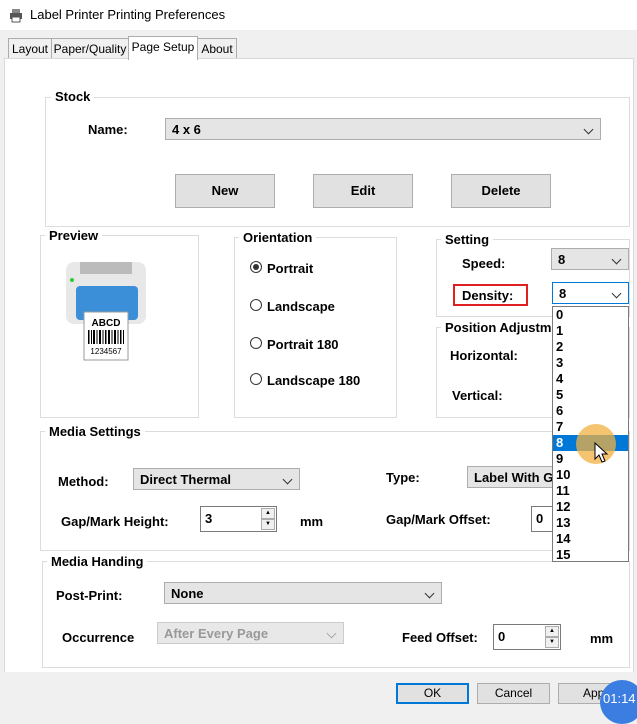 The width and height of the screenshot is (637, 724). I want to click on tab-about: About, so click(217, 48).